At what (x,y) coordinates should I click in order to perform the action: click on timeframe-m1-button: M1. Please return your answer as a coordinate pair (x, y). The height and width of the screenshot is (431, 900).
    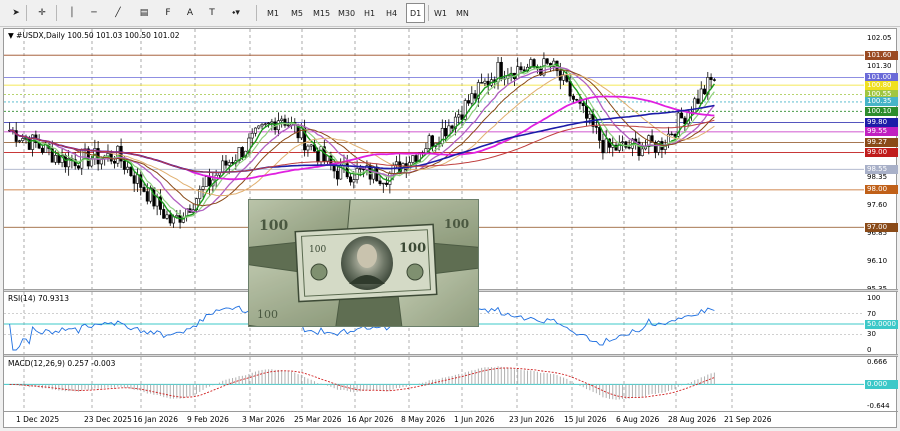
    Looking at the image, I should click on (273, 13).